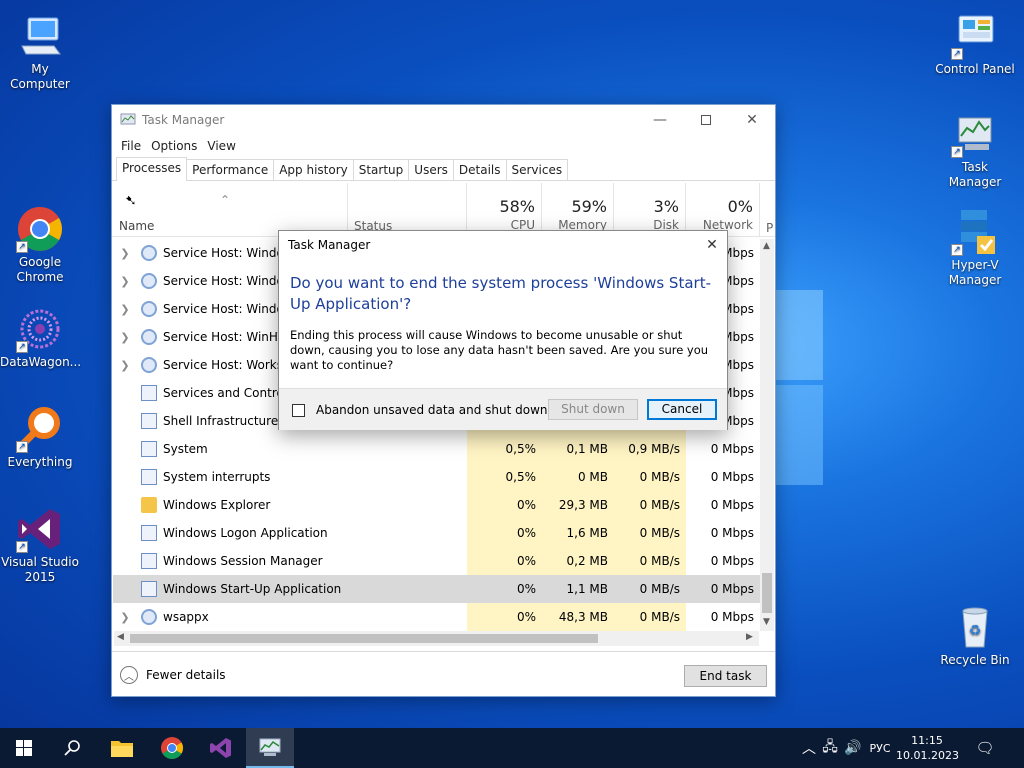 This screenshot has height=768, width=1024. What do you see at coordinates (927, 748) in the screenshot?
I see `clock: 11:15 10.01.2023` at bounding box center [927, 748].